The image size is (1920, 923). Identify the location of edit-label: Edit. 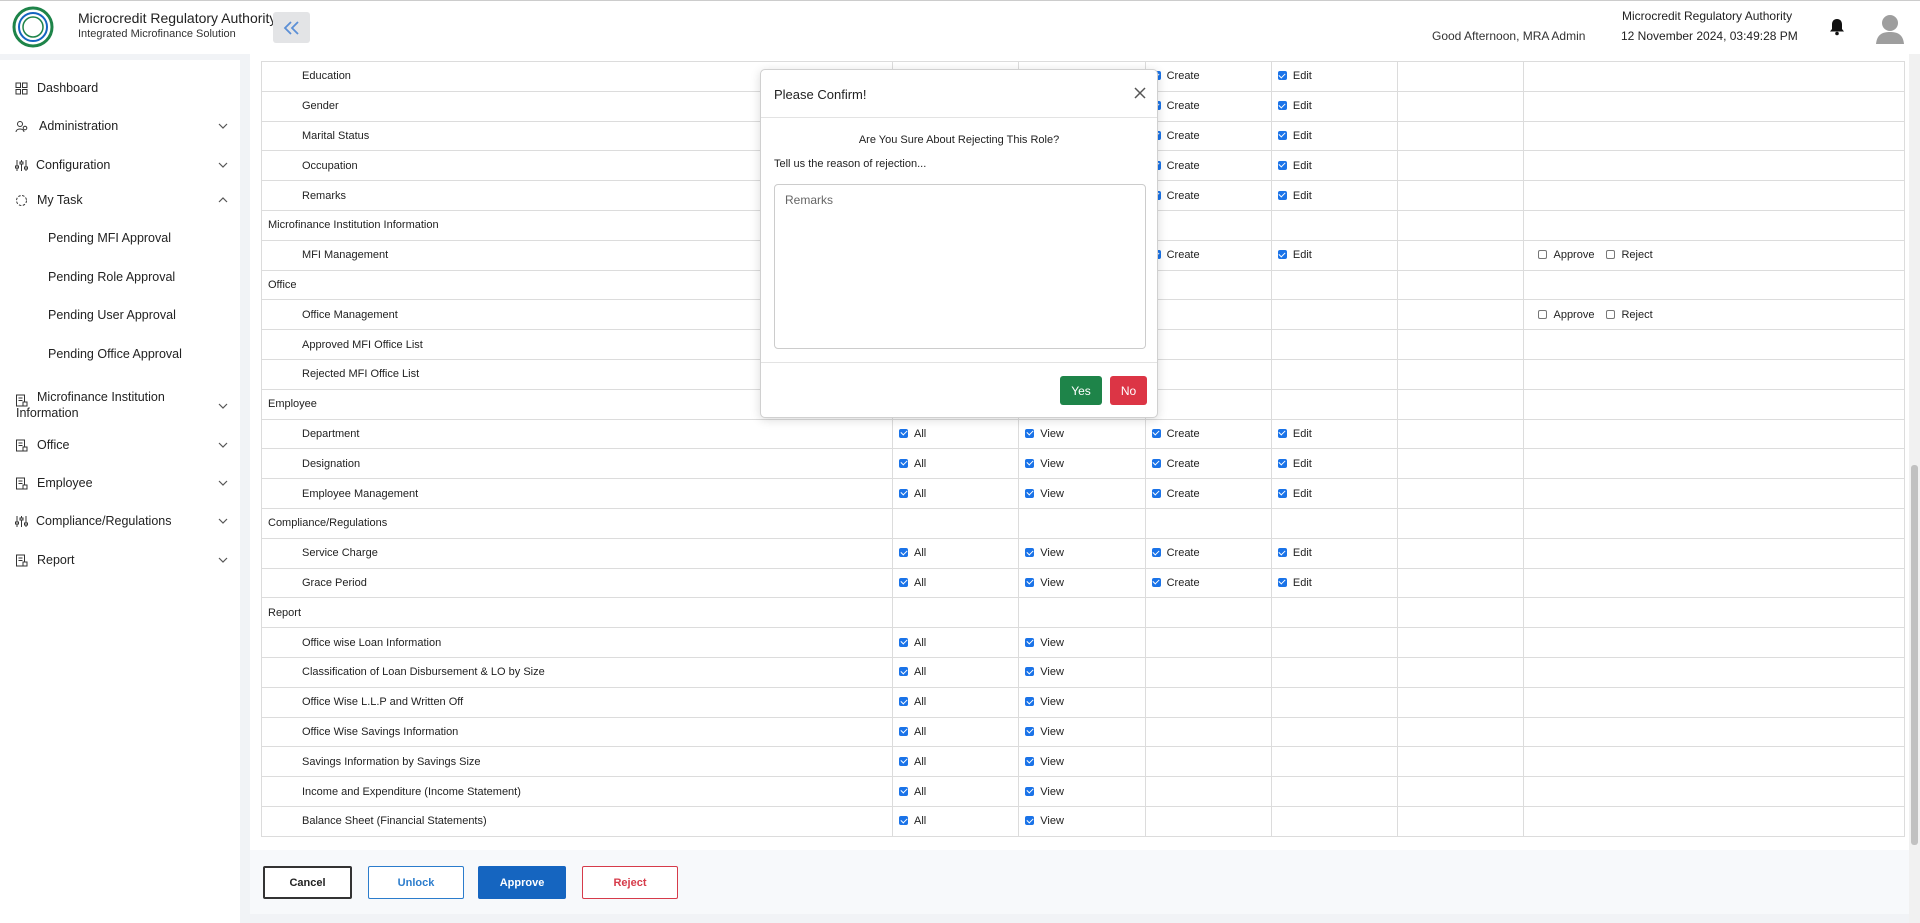
(1302, 493).